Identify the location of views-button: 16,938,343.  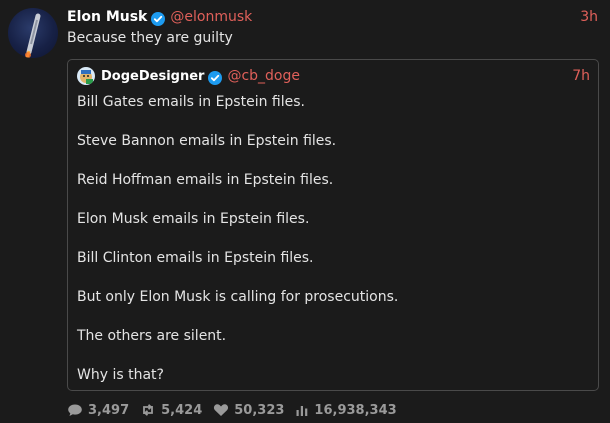
(346, 410).